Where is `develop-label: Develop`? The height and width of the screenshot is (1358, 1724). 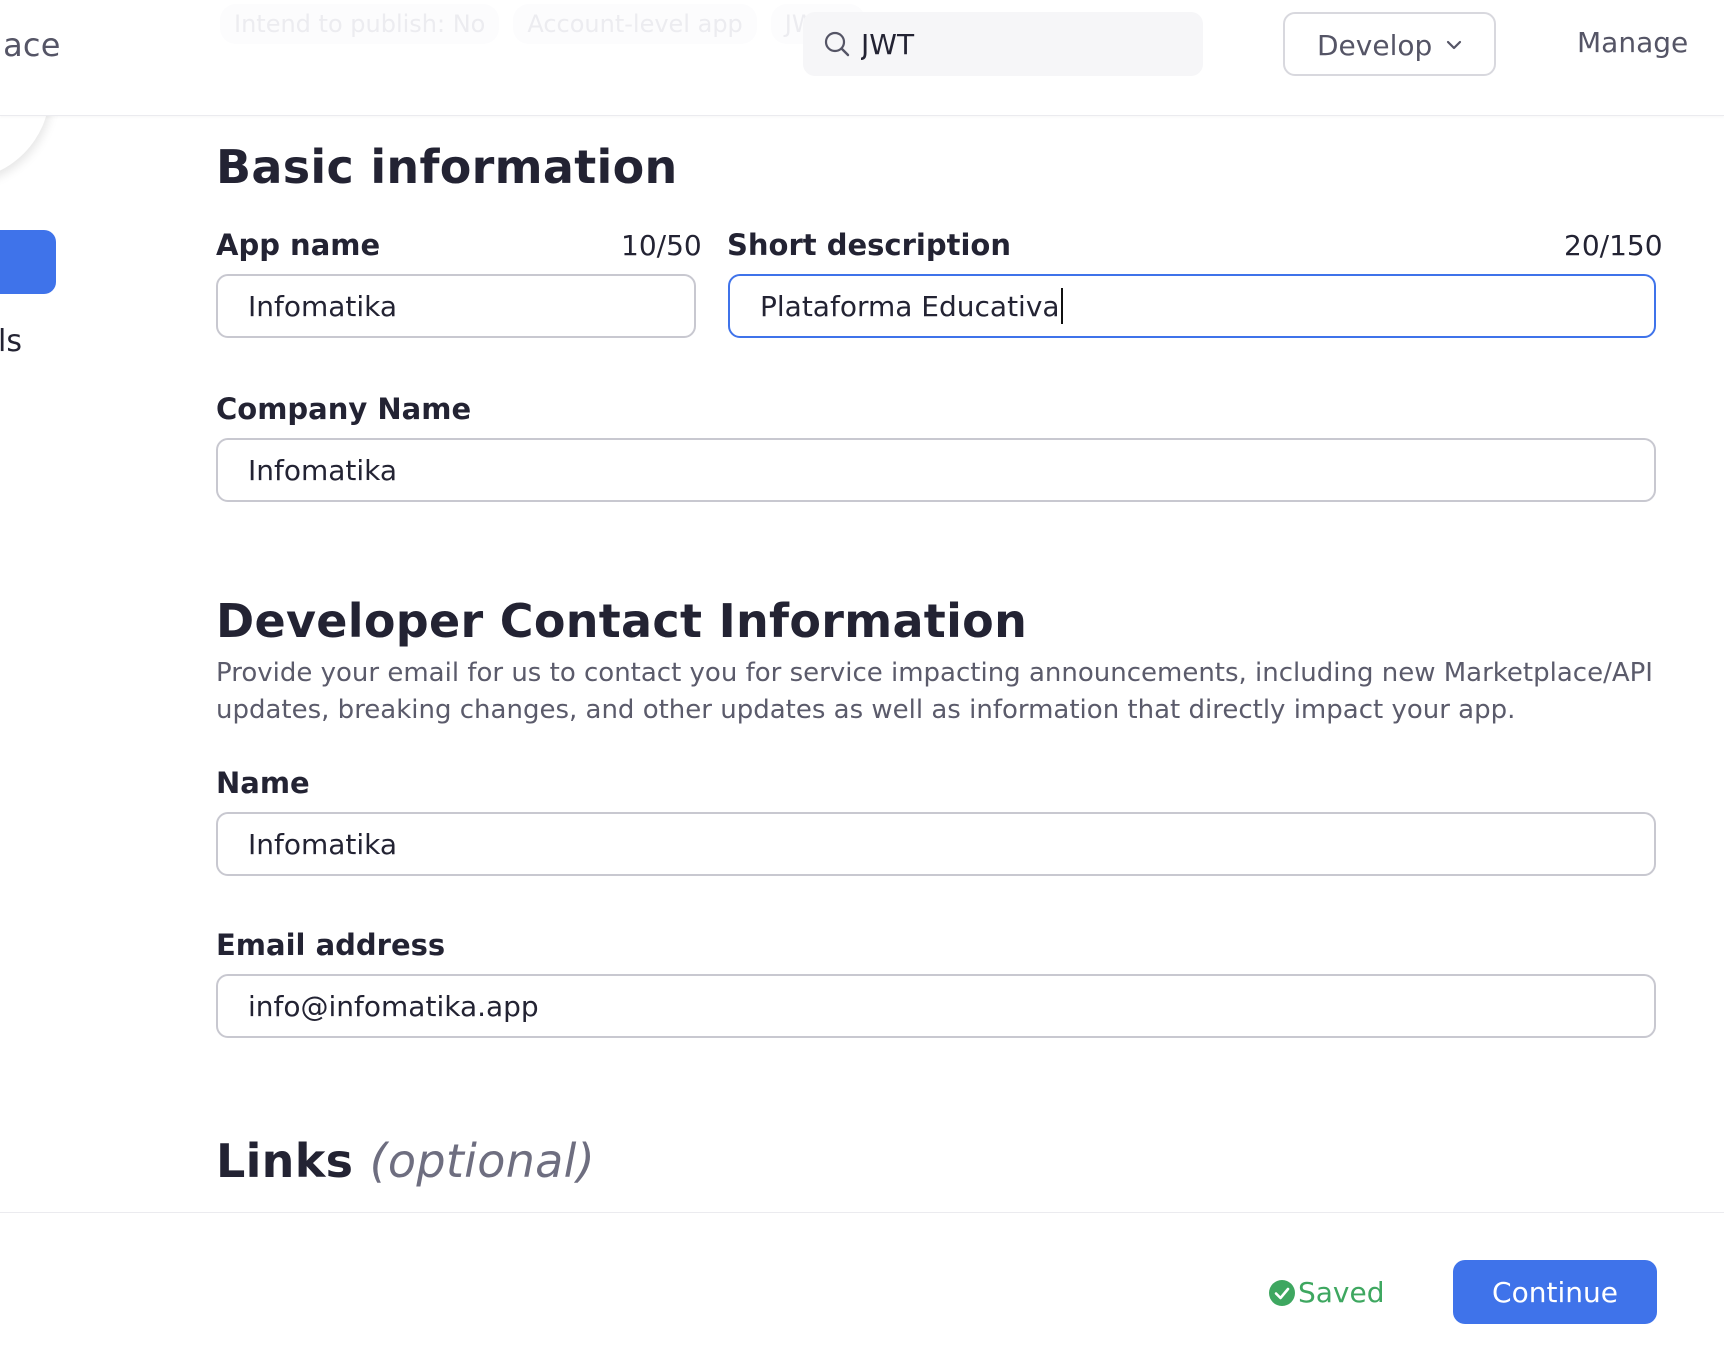 develop-label: Develop is located at coordinates (1375, 45).